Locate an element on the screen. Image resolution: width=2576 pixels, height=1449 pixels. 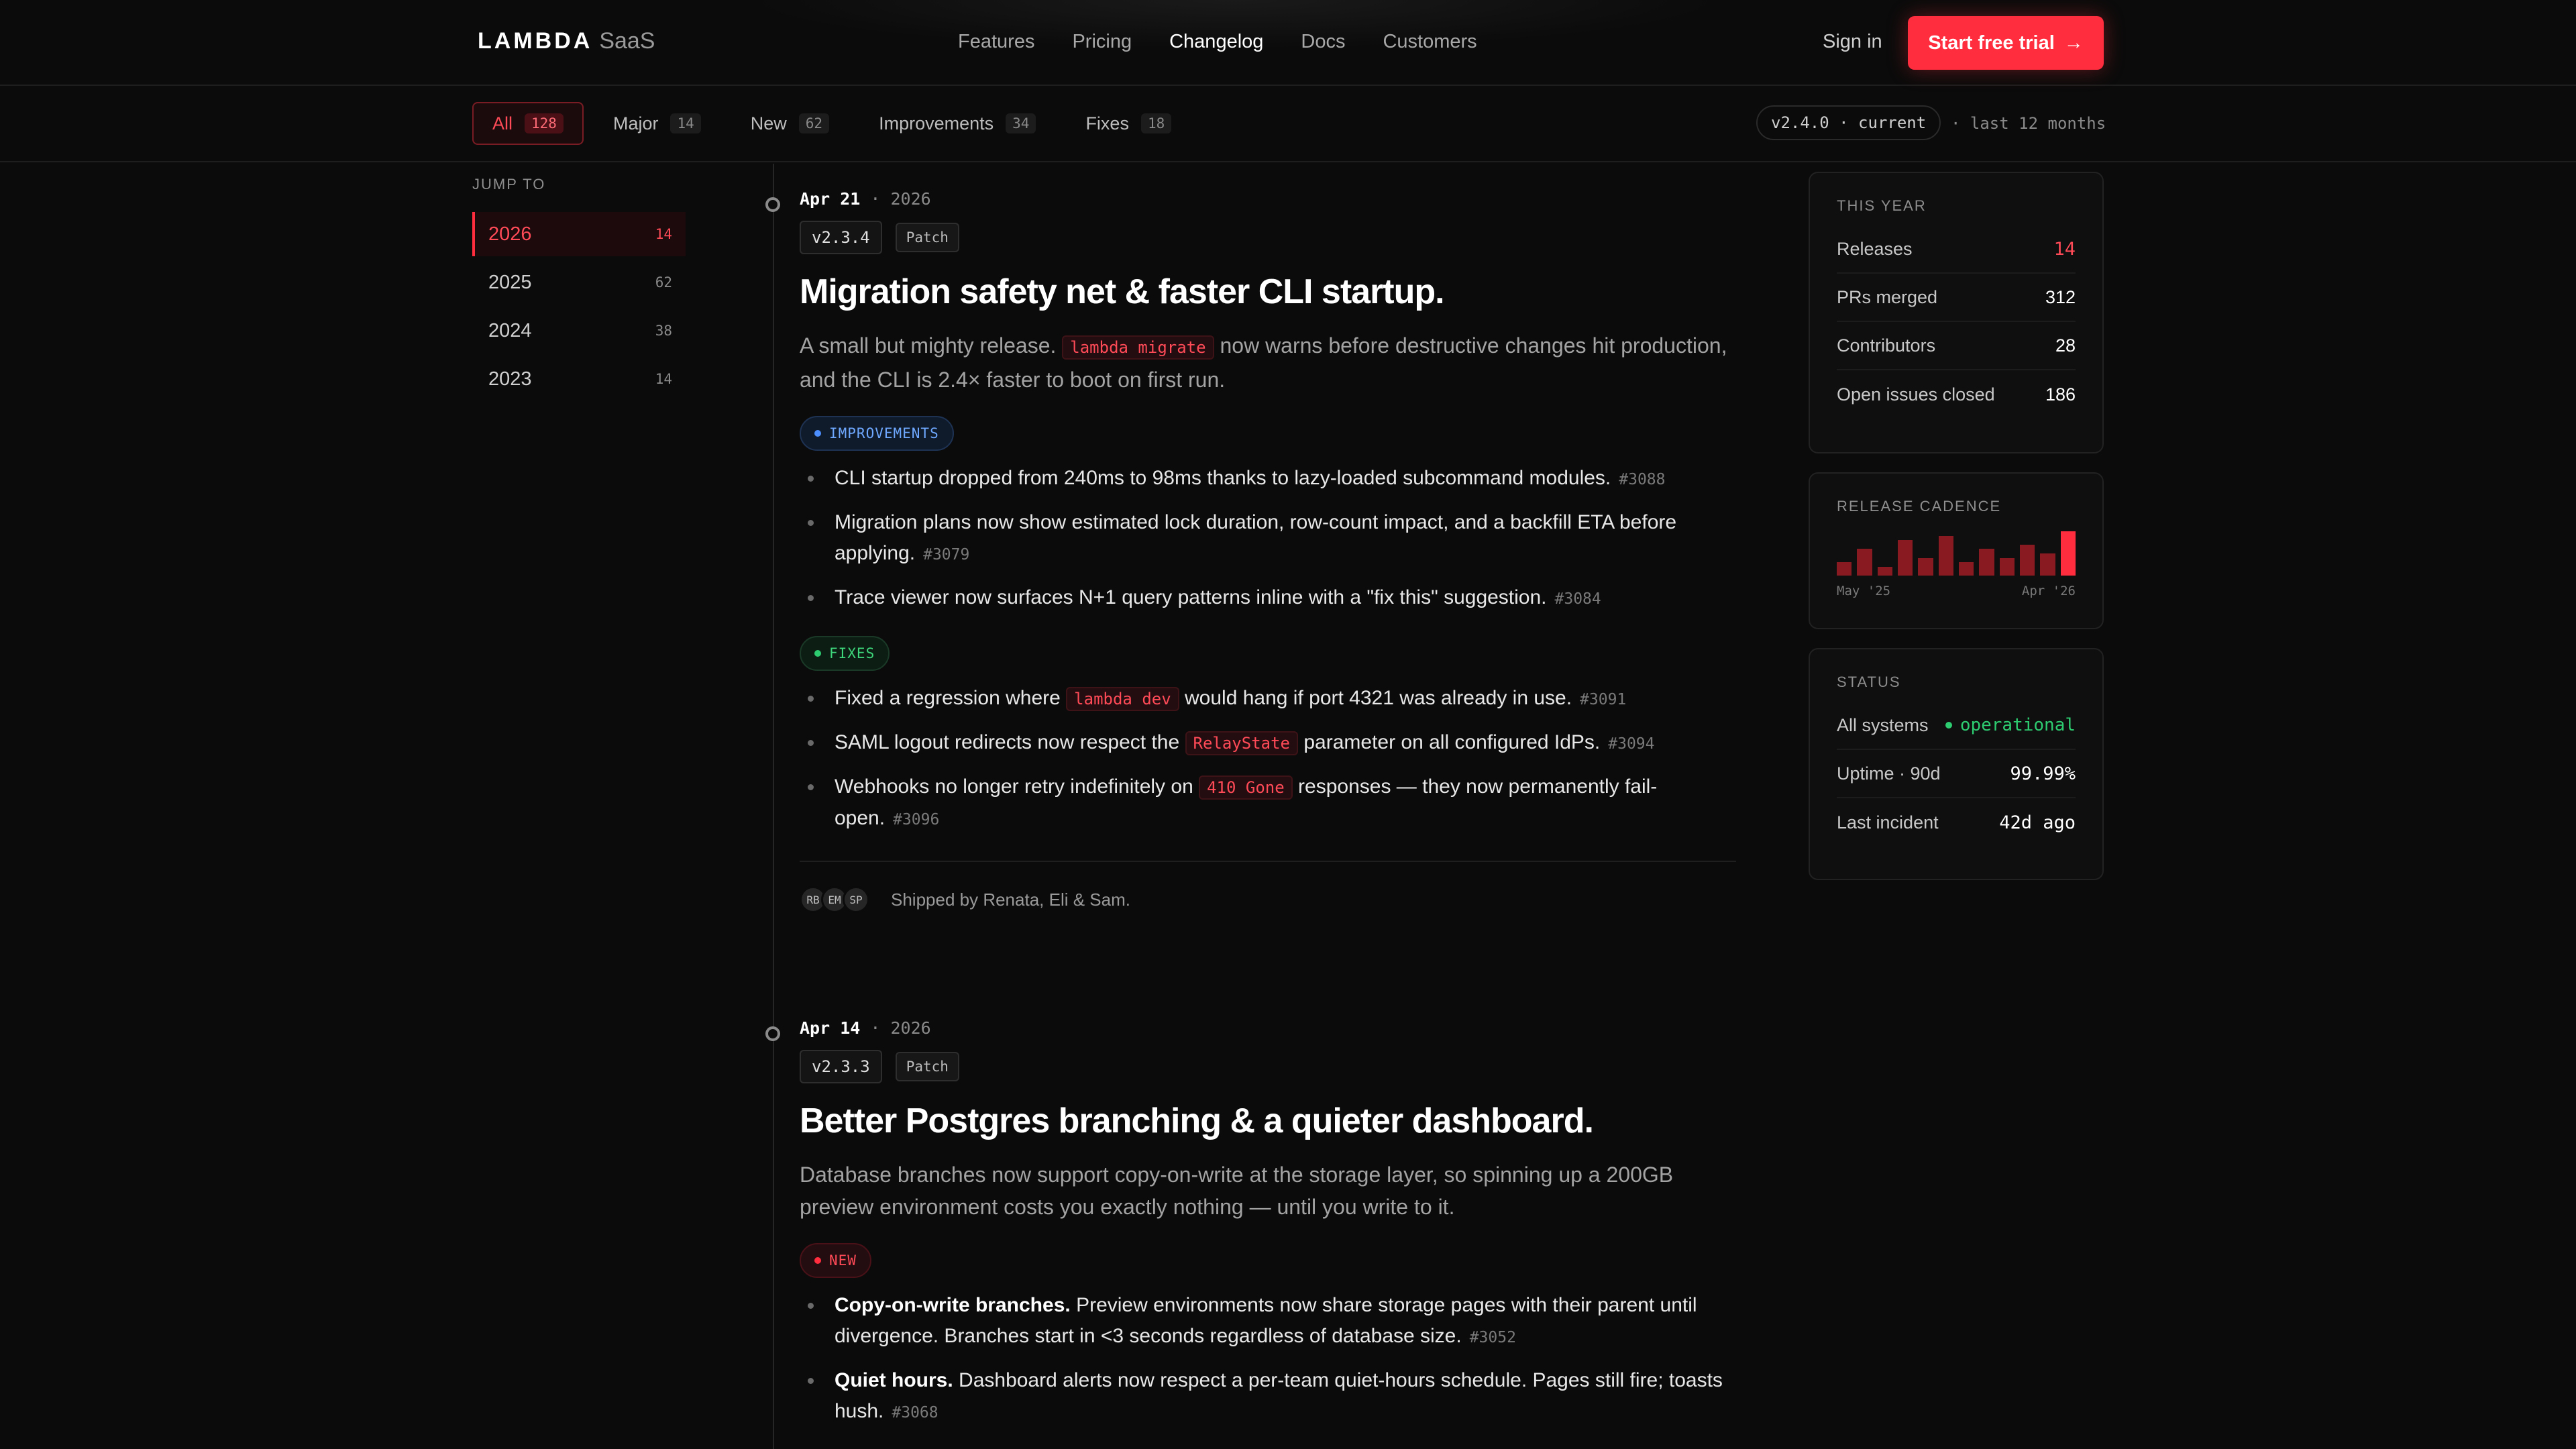
year-item-2026: 2026 14 is located at coordinates (579, 234).